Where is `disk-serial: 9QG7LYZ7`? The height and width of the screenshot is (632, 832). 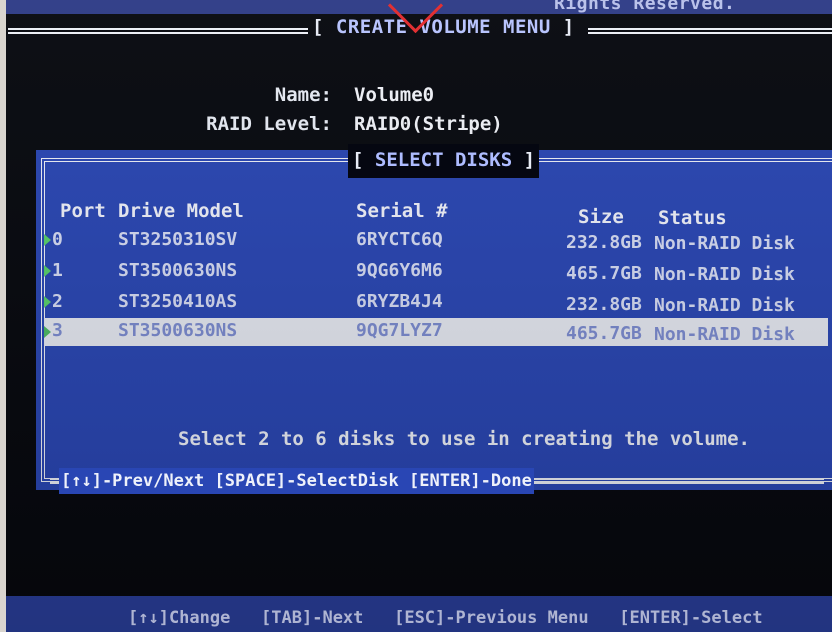 disk-serial: 9QG7LYZ7 is located at coordinates (399, 330).